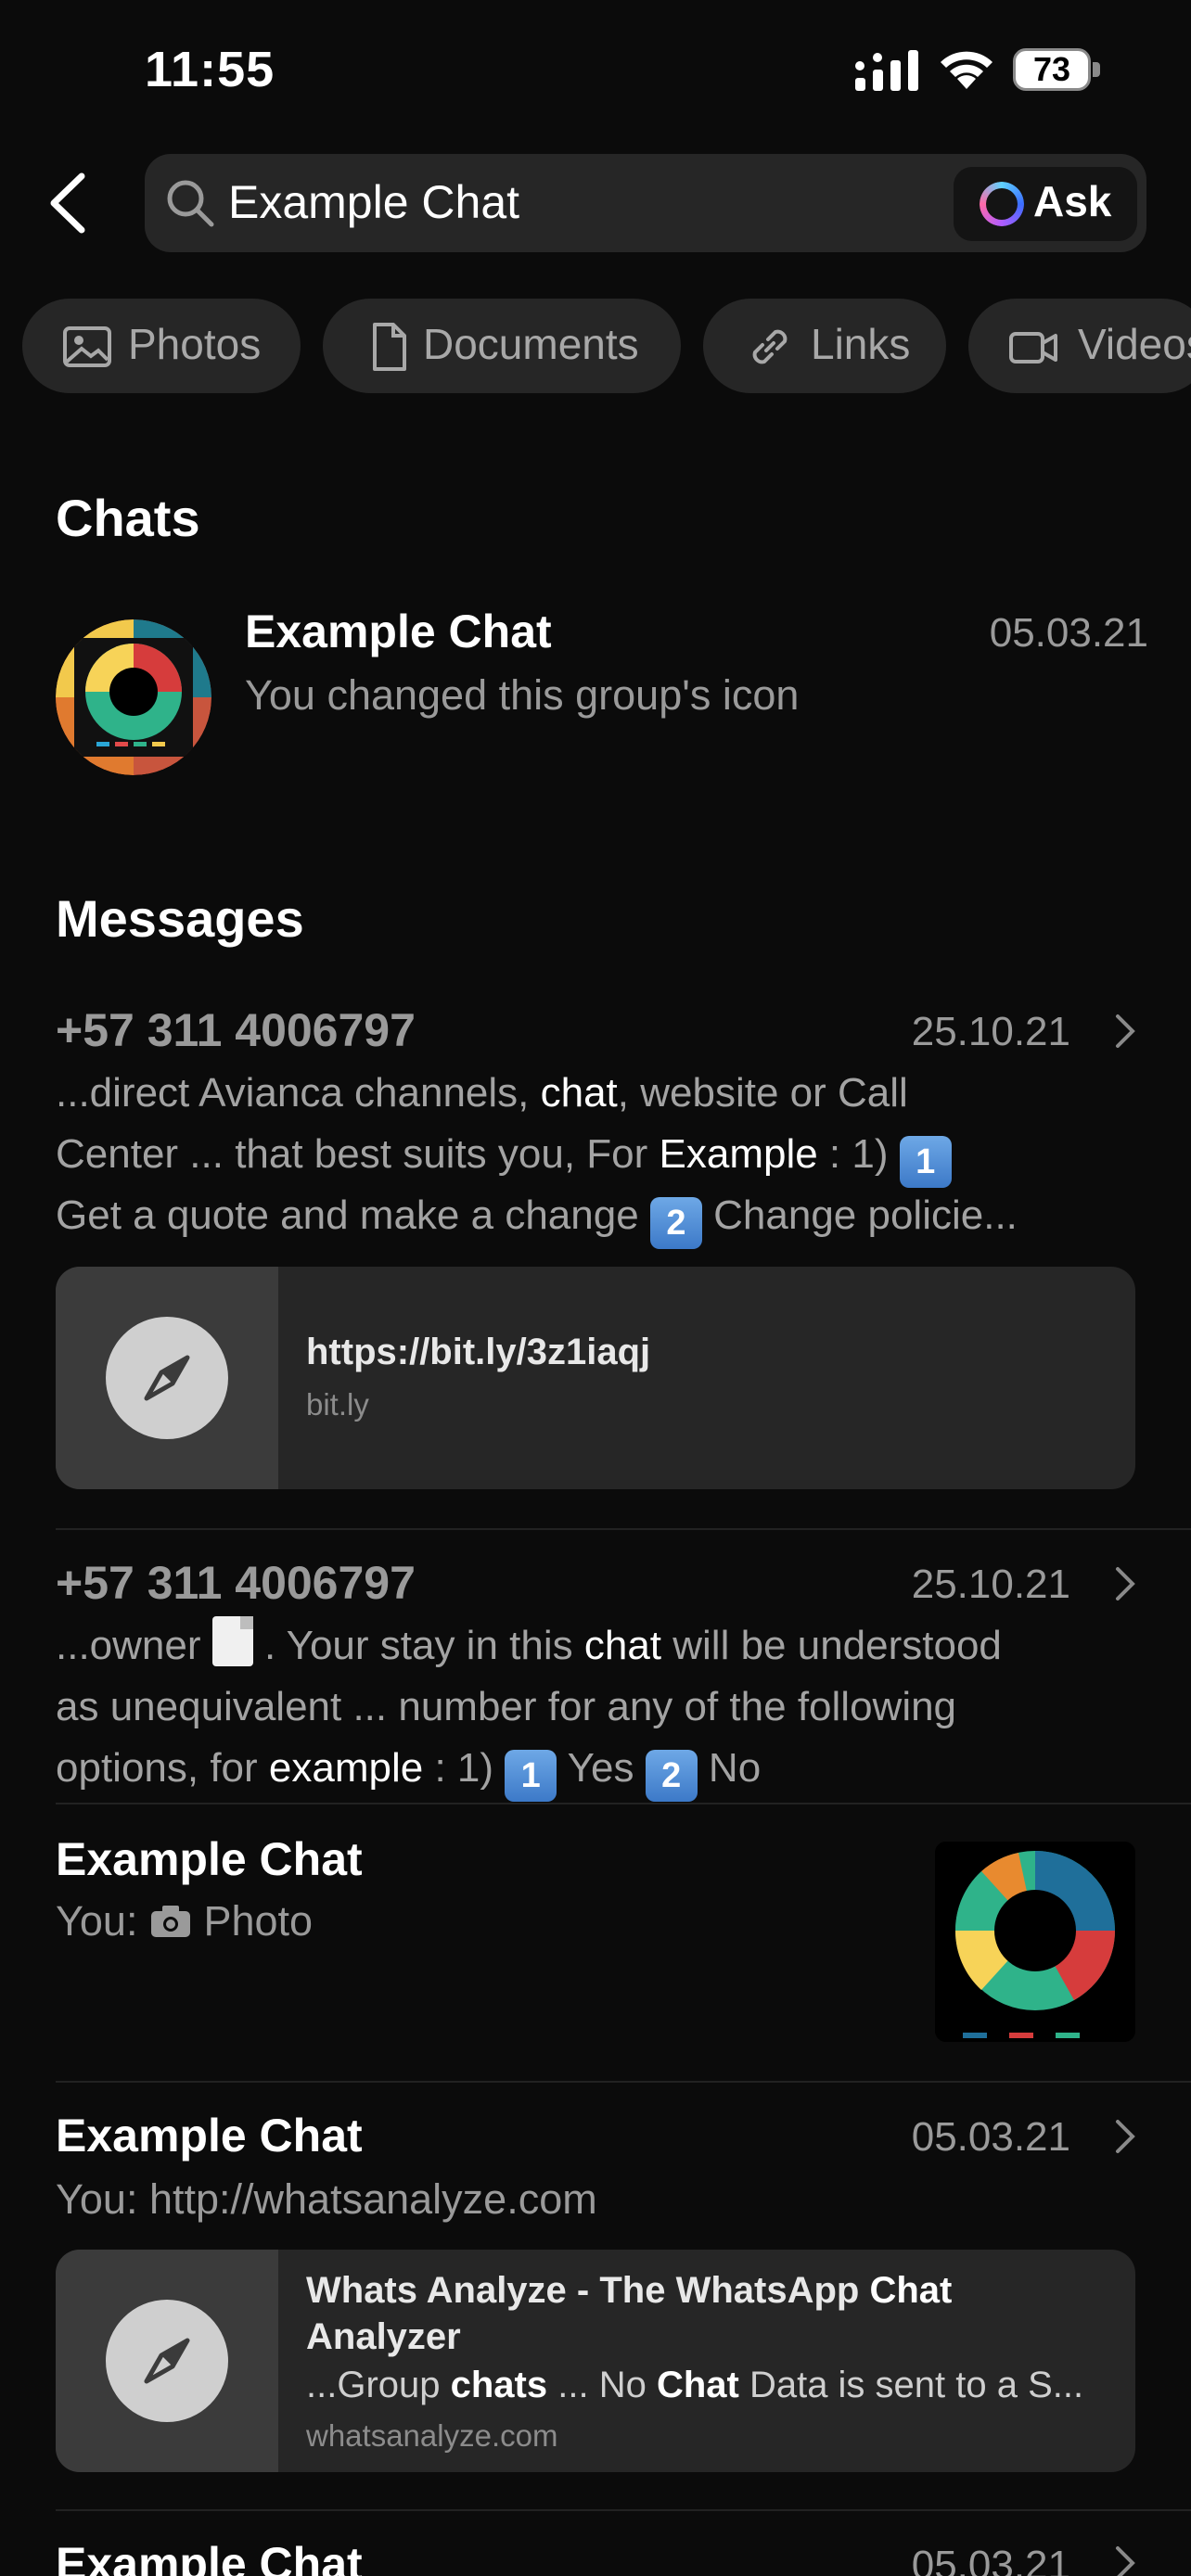  Describe the element at coordinates (408, 1770) in the screenshot. I see `message-snippet-line: options, for example : 1) 1 Yes 2 No` at that location.